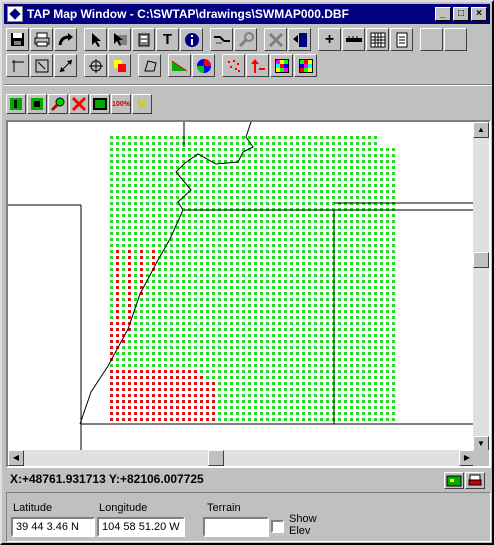  What do you see at coordinates (121, 104) in the screenshot?
I see `percent-button: 100%` at bounding box center [121, 104].